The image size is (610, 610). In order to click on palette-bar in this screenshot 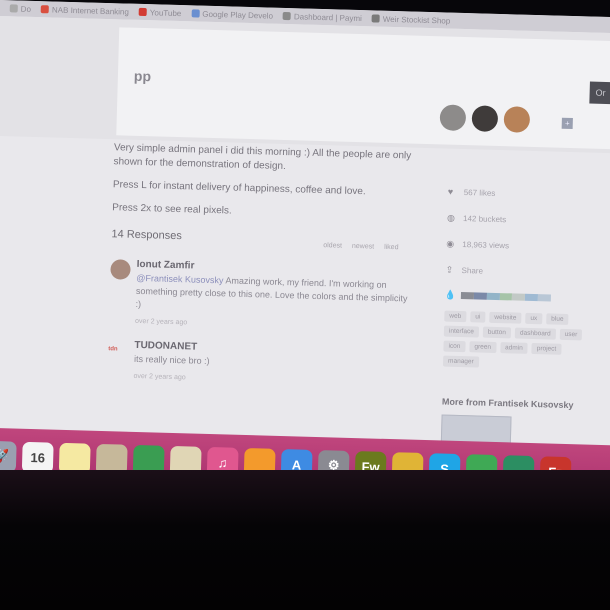, I will do `click(506, 296)`.